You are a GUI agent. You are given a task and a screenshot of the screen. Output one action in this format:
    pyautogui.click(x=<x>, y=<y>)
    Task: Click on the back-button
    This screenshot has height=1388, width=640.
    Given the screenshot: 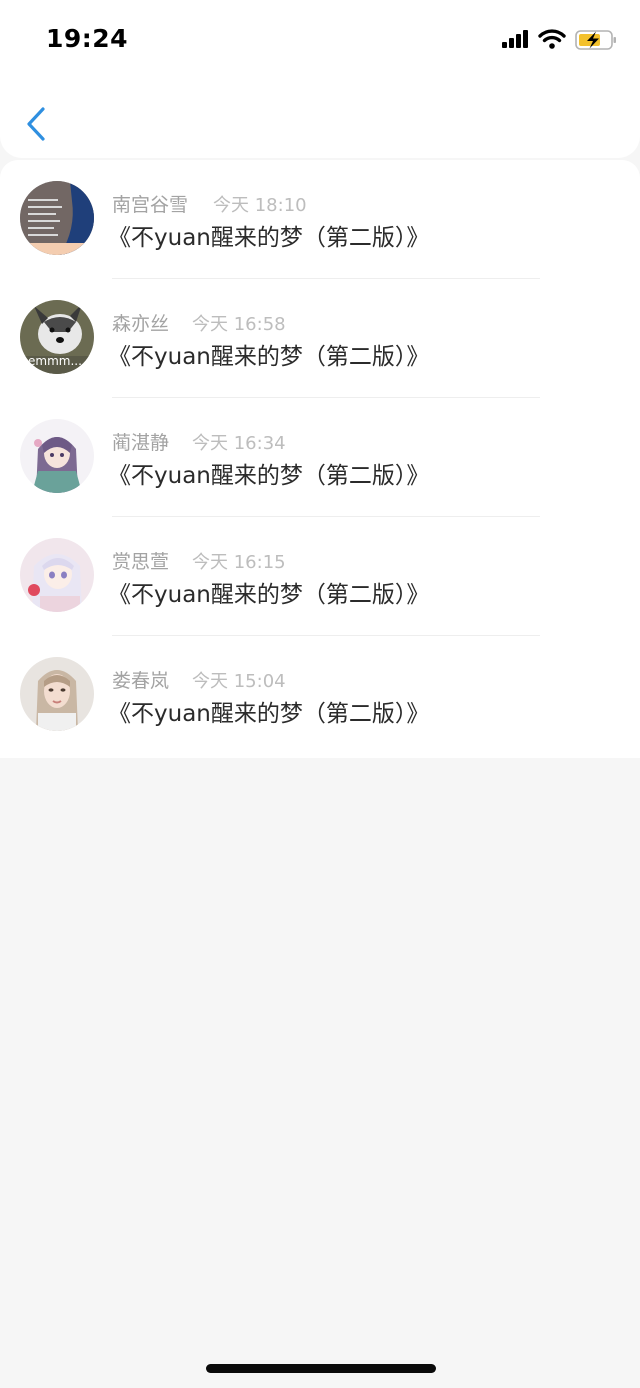 What is the action you would take?
    pyautogui.click(x=36, y=124)
    